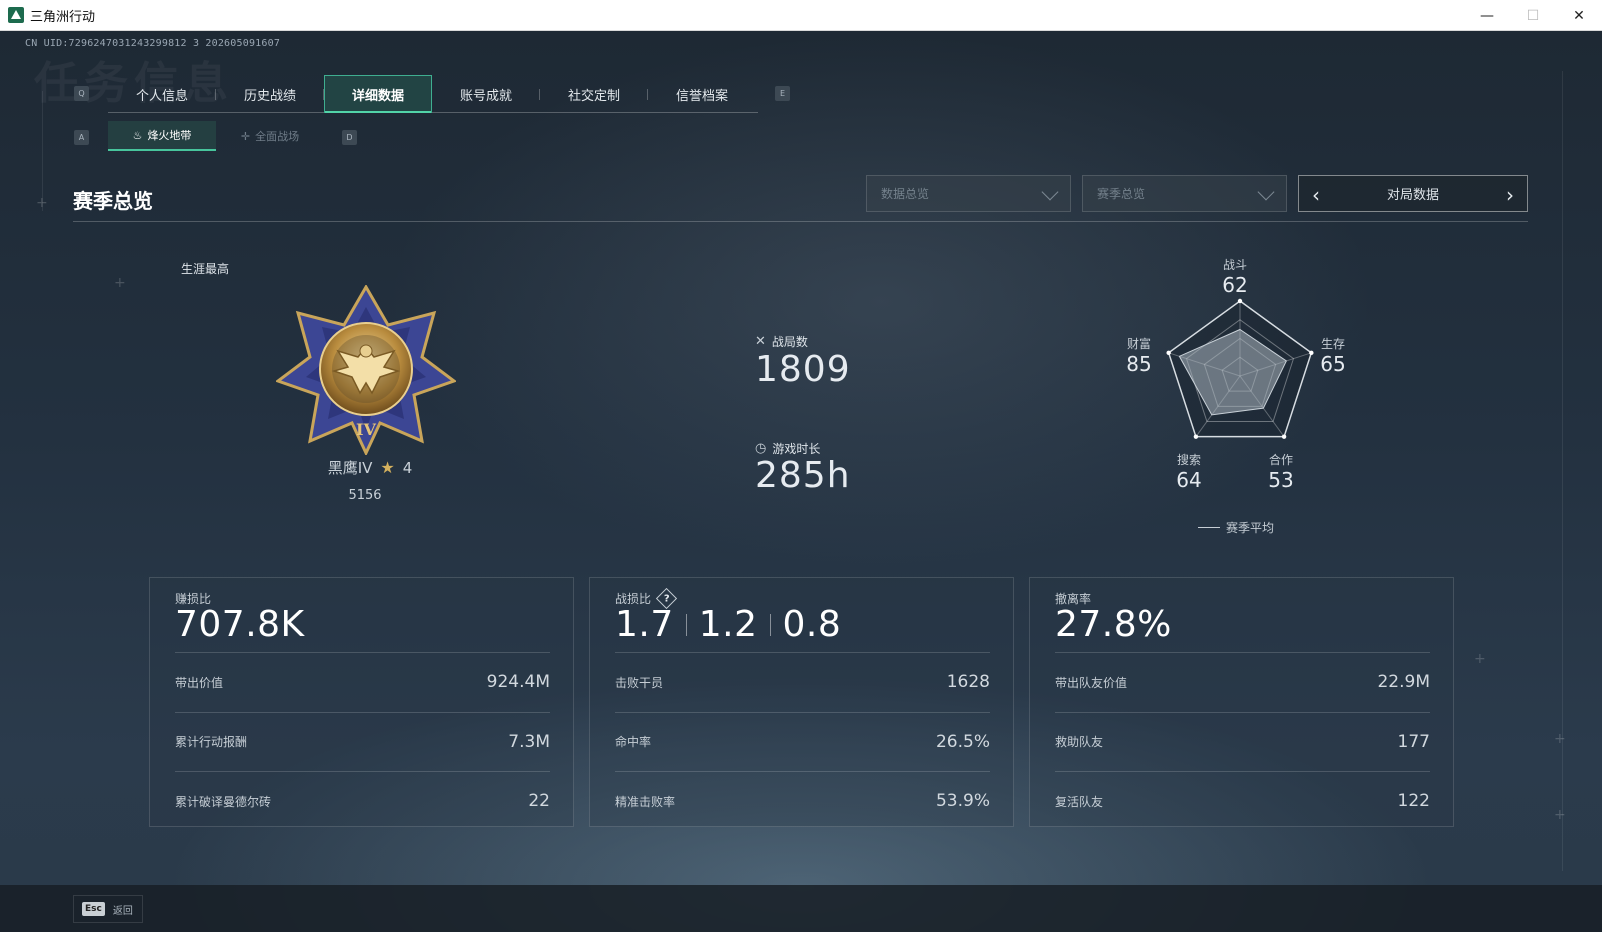 Image resolution: width=1602 pixels, height=932 pixels. I want to click on radar-legend: 赛季平均, so click(1236, 527).